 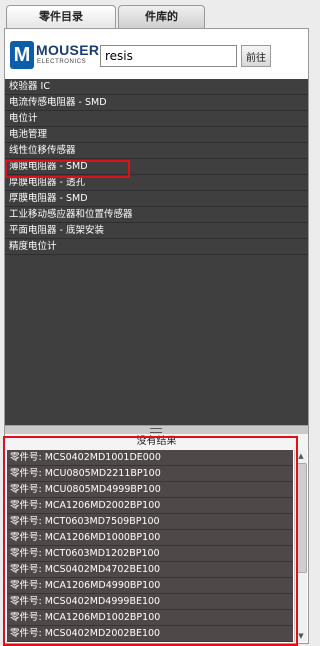 What do you see at coordinates (156, 231) in the screenshot?
I see `category-item: 平面电阻器 - 底架安装` at bounding box center [156, 231].